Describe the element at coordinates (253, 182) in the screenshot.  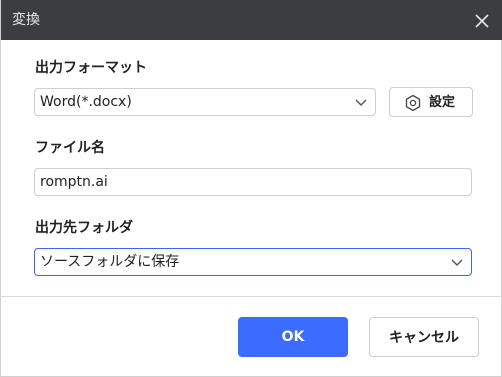
I see `file-name-input` at that location.